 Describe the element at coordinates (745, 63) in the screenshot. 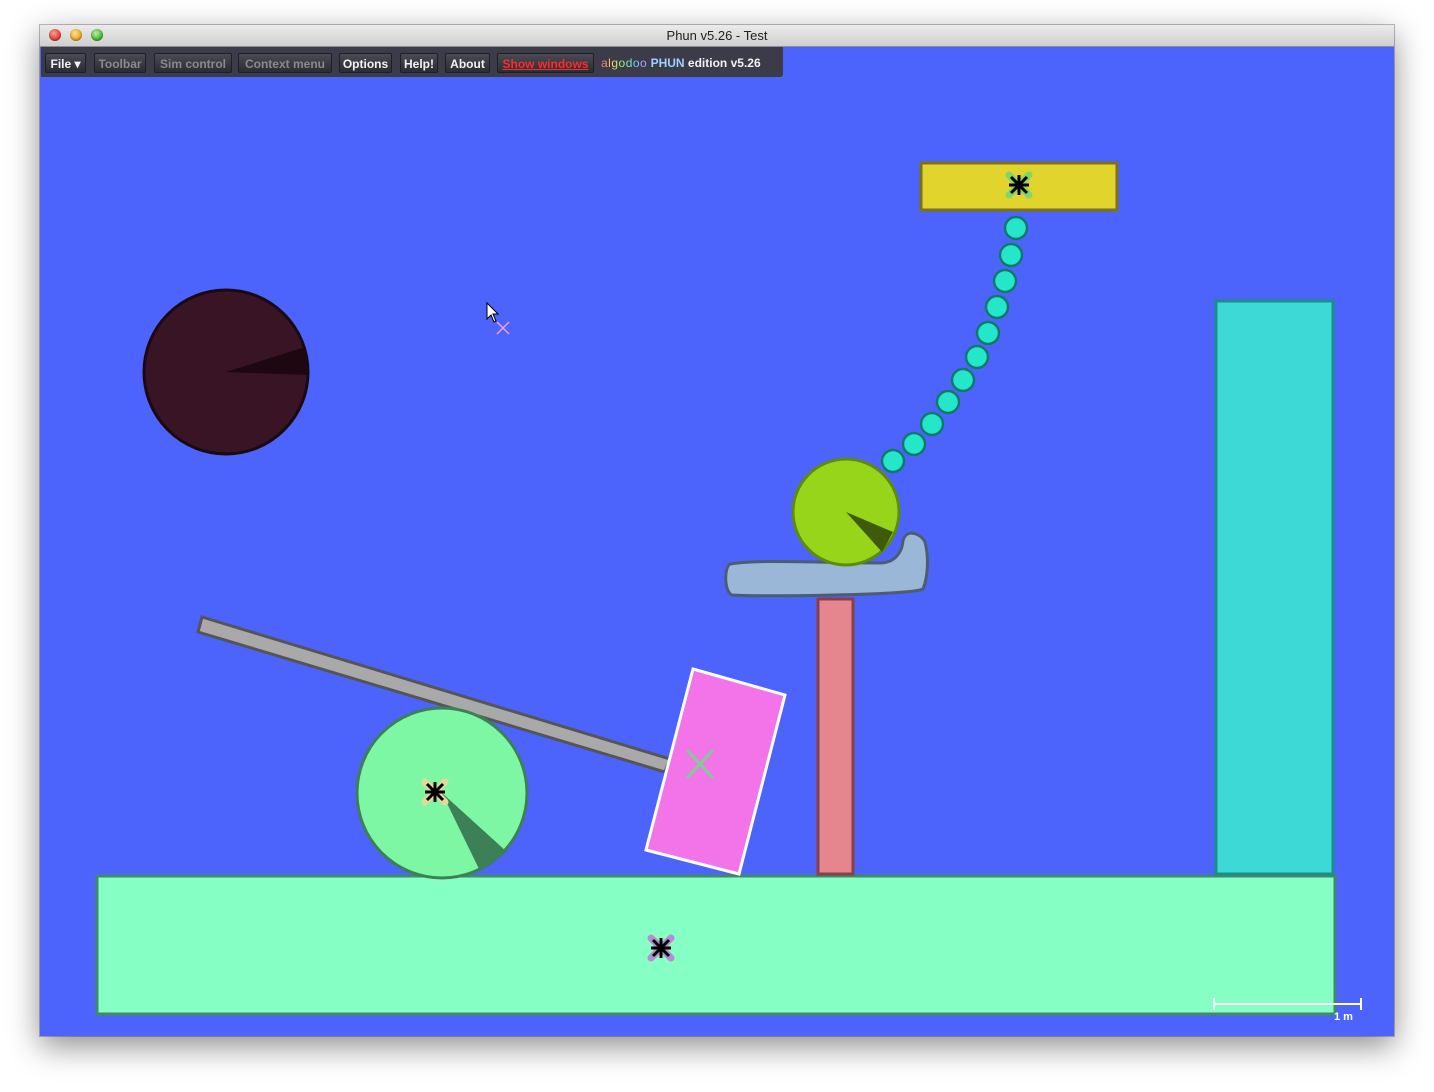

I see `brand-version: v5.26` at that location.